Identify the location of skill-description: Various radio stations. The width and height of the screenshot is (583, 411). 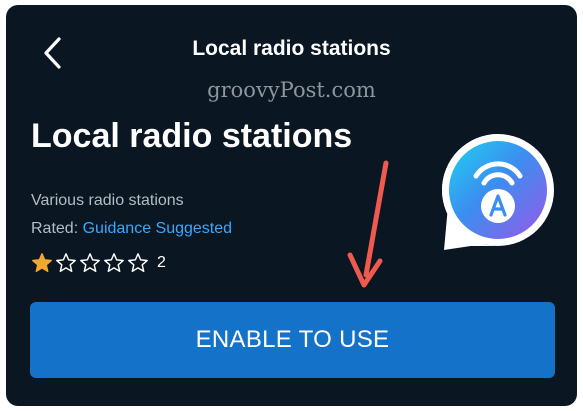
(107, 200).